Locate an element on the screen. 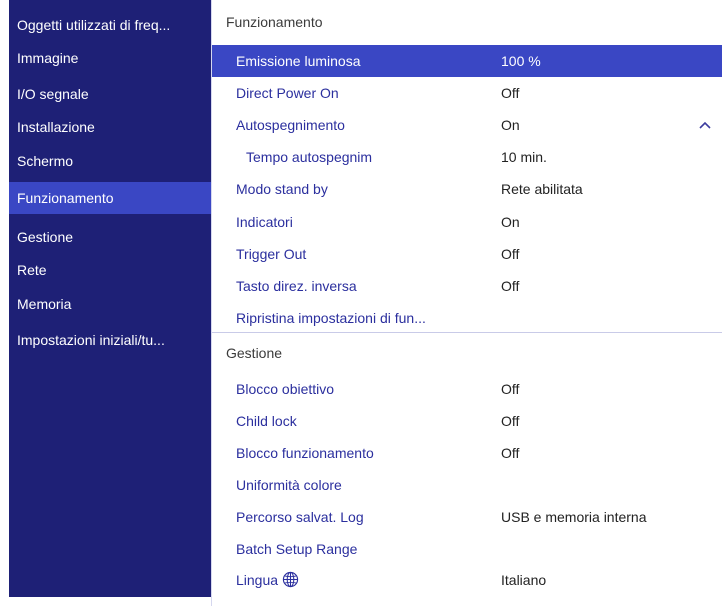  globe-icon is located at coordinates (290, 580).